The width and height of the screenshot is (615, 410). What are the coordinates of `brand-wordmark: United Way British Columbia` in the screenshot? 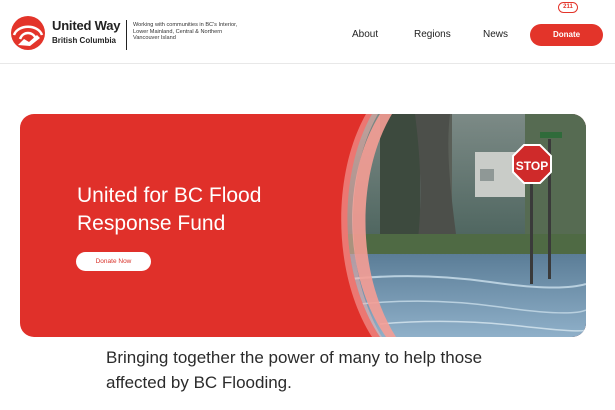 It's located at (86, 32).